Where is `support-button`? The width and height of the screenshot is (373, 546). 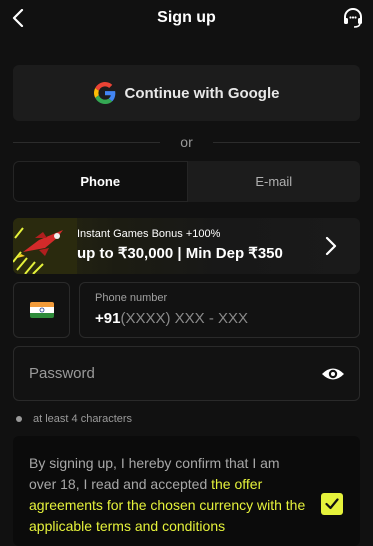 support-button is located at coordinates (353, 18).